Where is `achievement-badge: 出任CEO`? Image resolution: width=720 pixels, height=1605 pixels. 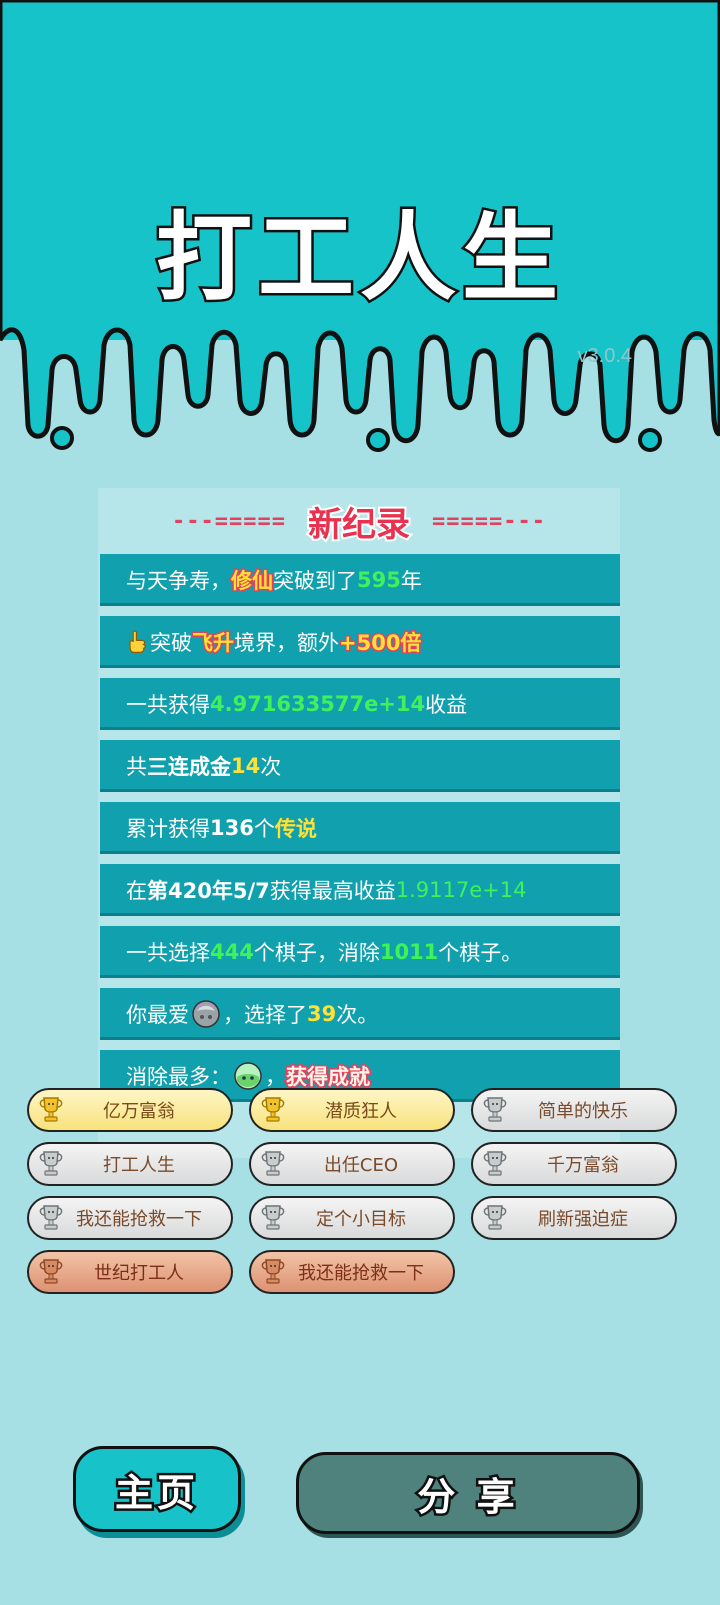
achievement-badge: 出任CEO is located at coordinates (352, 1164).